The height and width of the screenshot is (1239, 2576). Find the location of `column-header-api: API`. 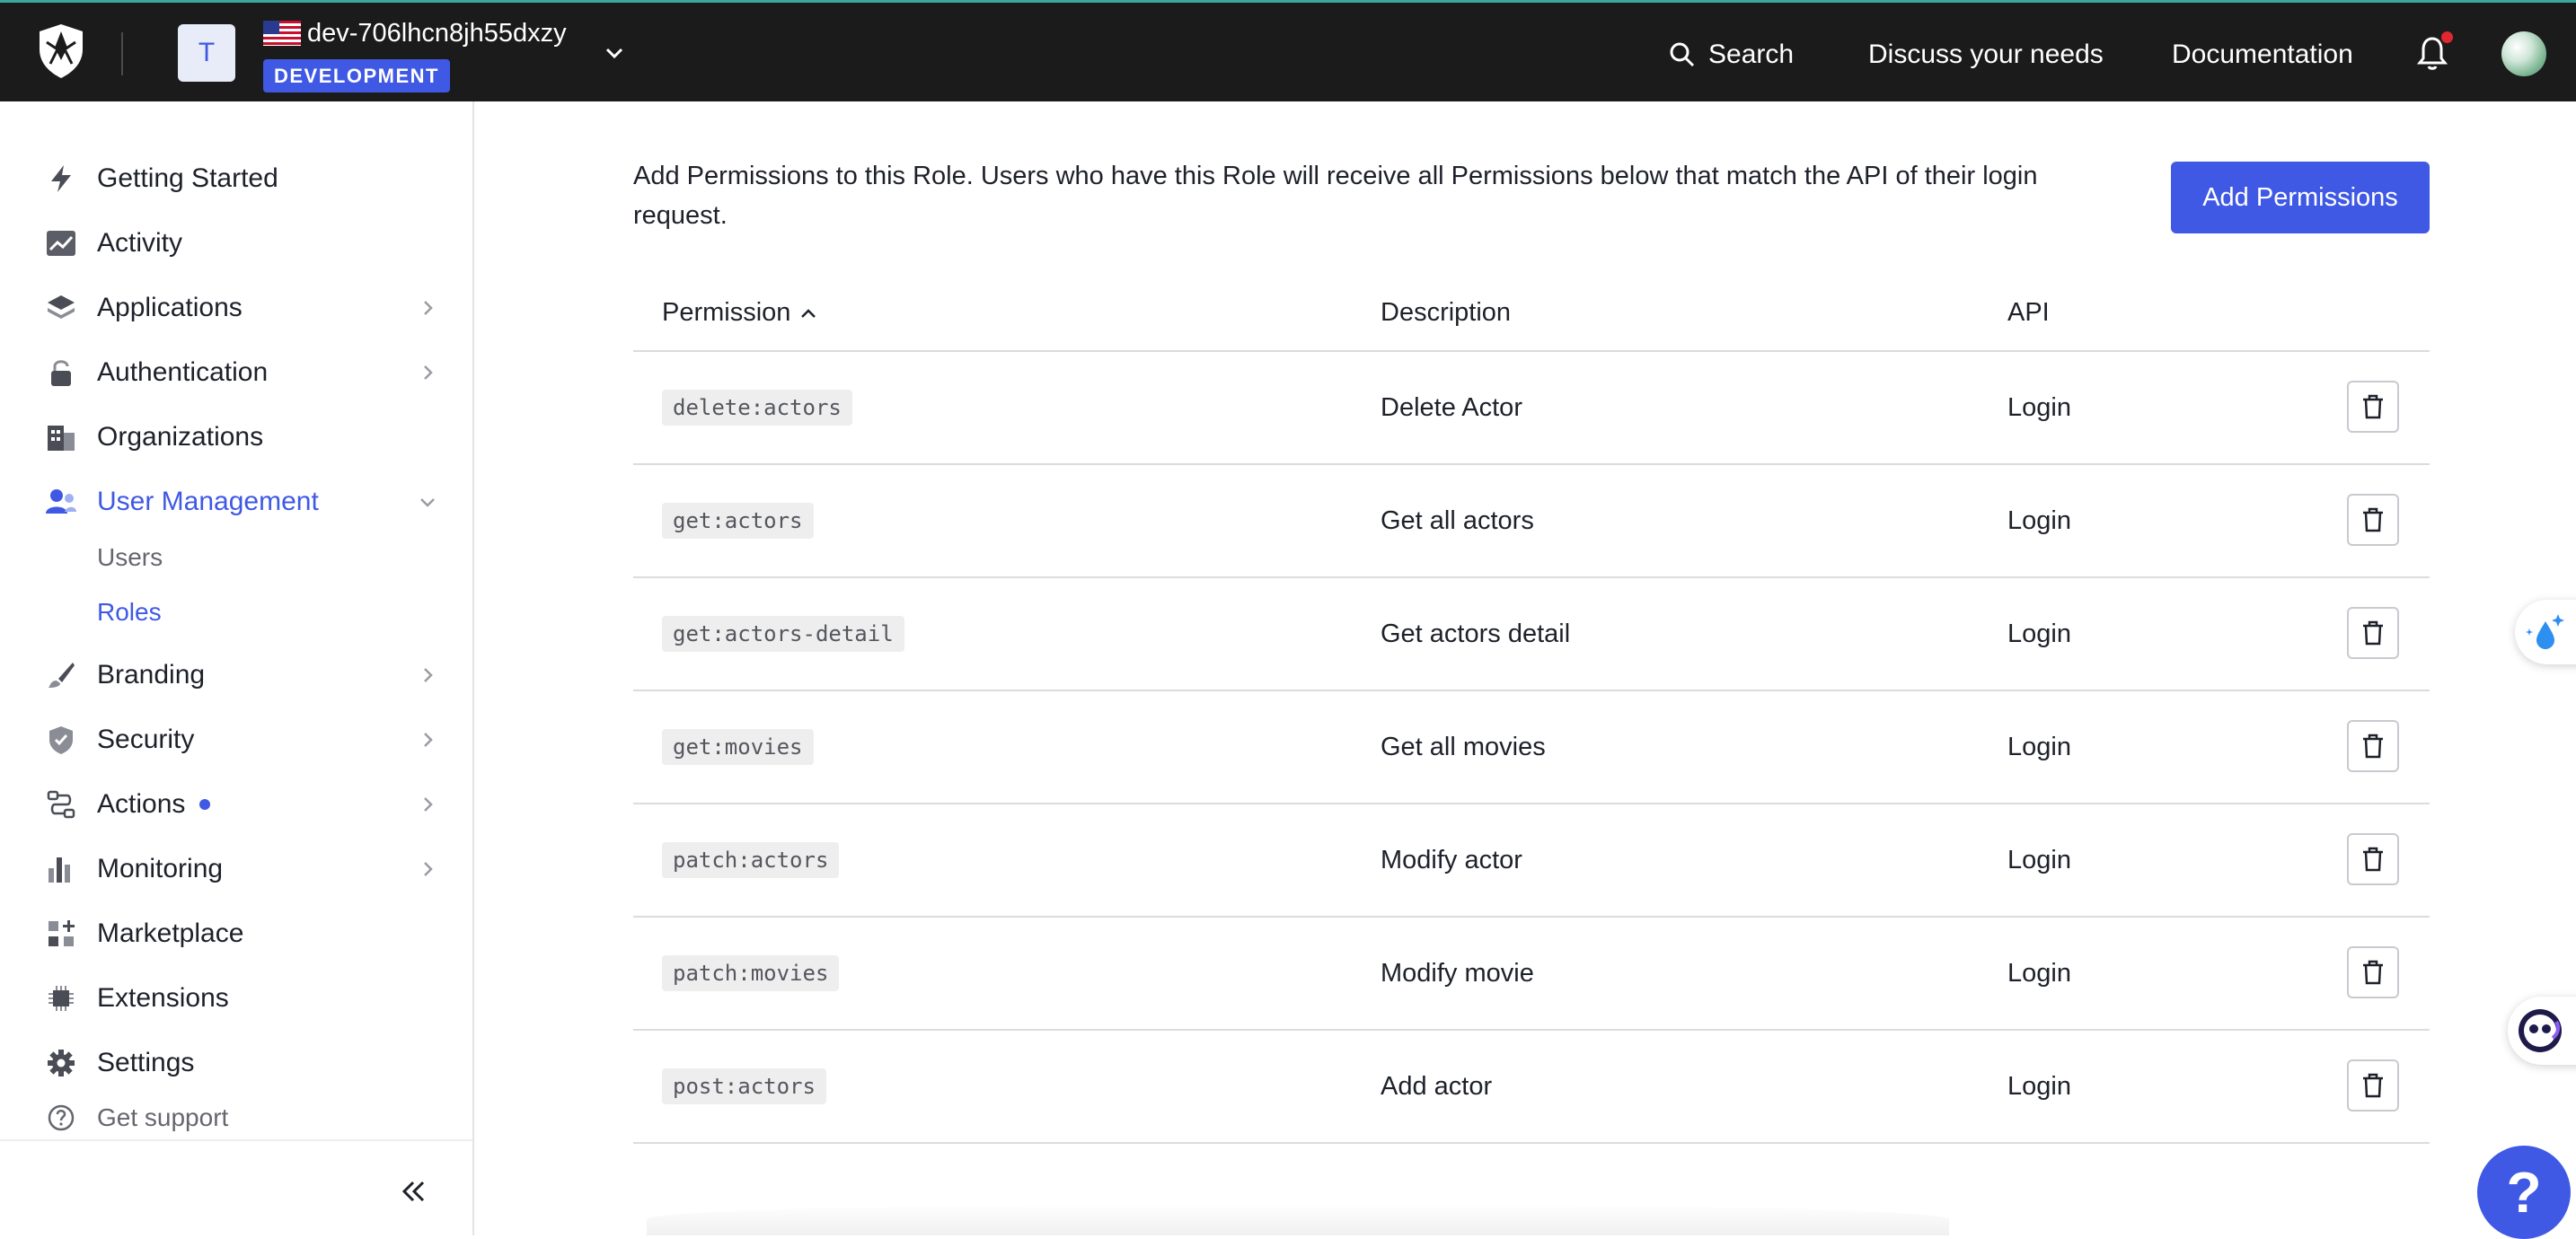

column-header-api: API is located at coordinates (2028, 312).